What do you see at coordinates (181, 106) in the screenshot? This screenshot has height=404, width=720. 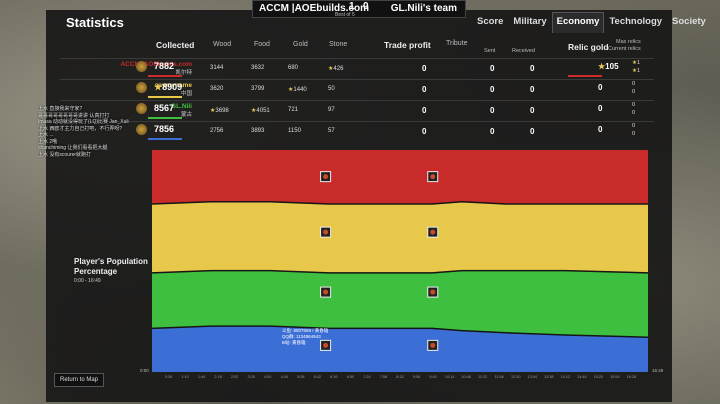 I see `player-name: GL.Nili` at bounding box center [181, 106].